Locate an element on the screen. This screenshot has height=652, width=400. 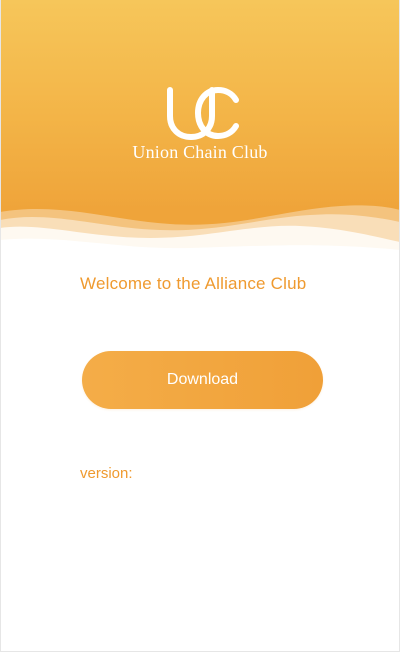
download-button: Download is located at coordinates (202, 380).